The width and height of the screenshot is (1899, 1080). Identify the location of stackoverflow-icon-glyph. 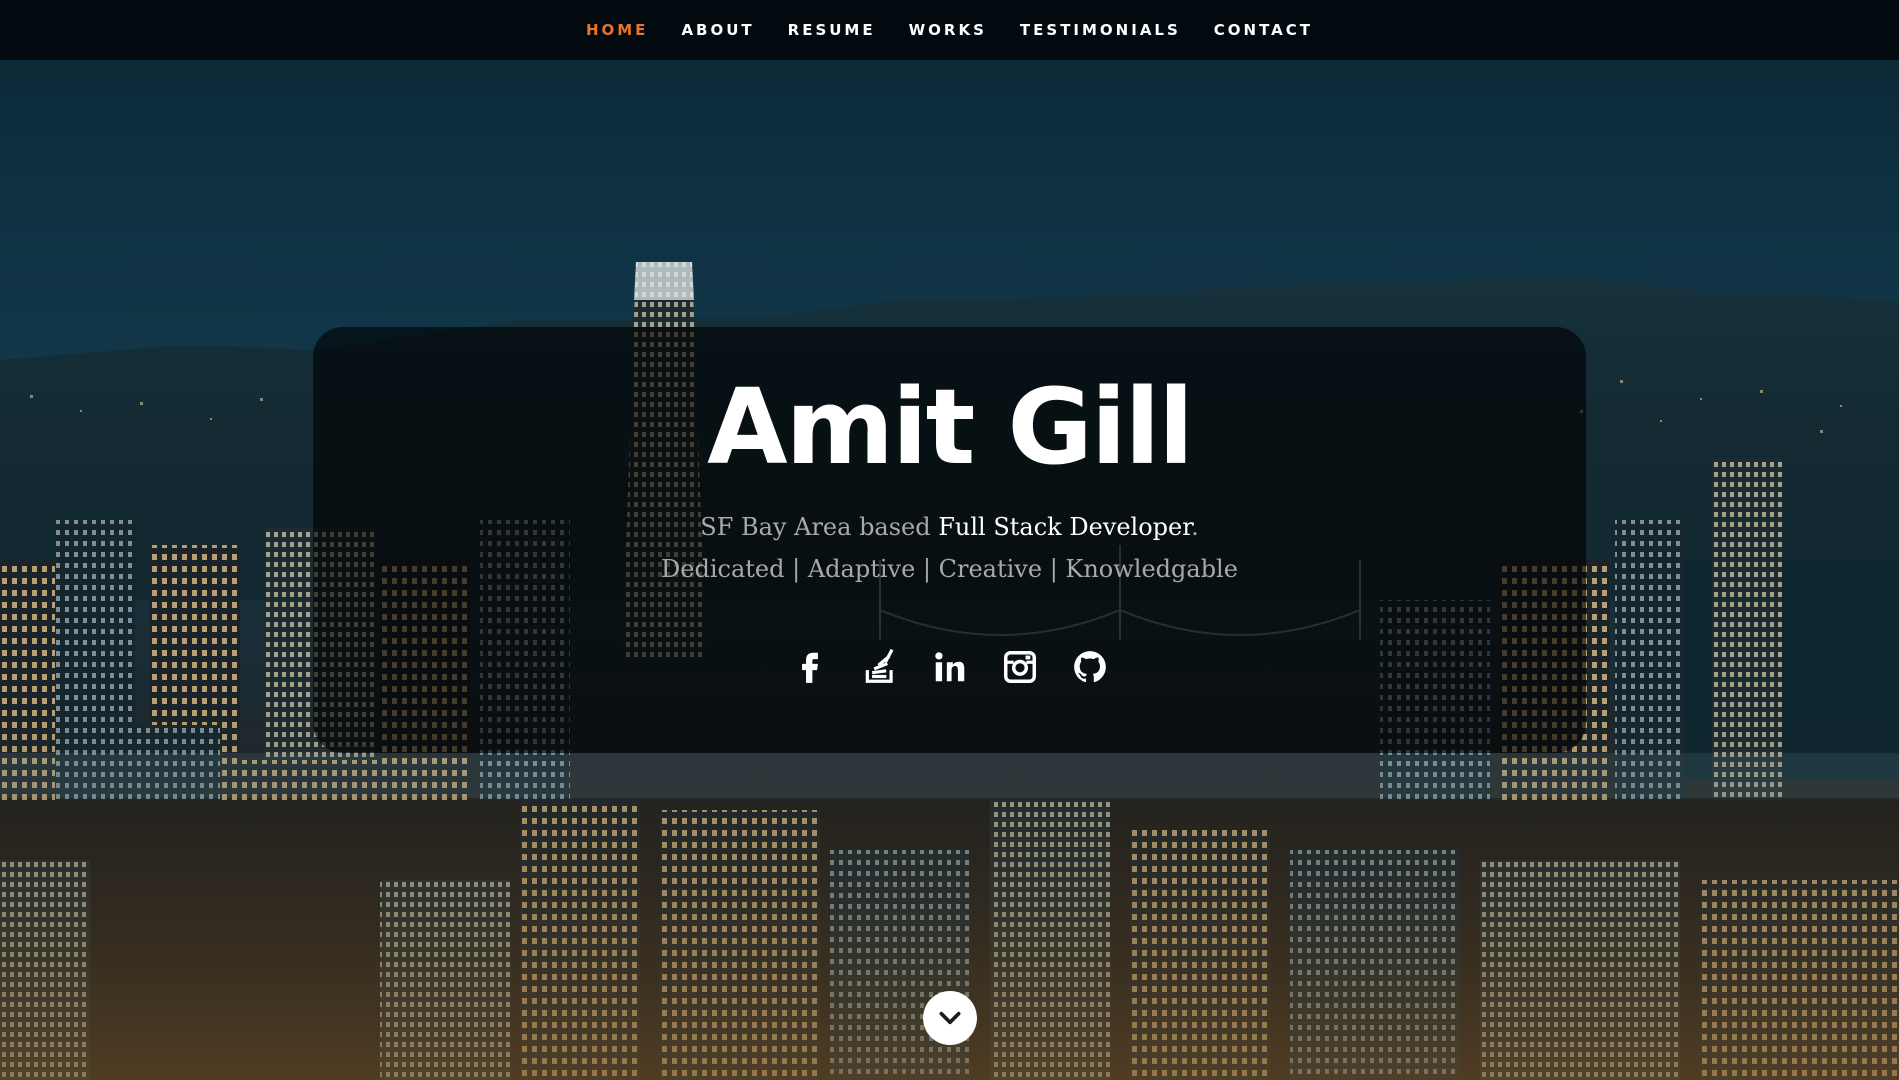
(879, 665).